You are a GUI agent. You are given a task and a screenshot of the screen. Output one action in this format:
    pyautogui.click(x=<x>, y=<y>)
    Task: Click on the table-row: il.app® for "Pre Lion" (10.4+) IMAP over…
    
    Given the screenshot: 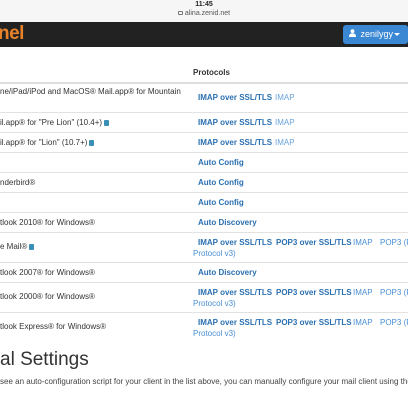 What is the action you would take?
    pyautogui.click(x=204, y=123)
    